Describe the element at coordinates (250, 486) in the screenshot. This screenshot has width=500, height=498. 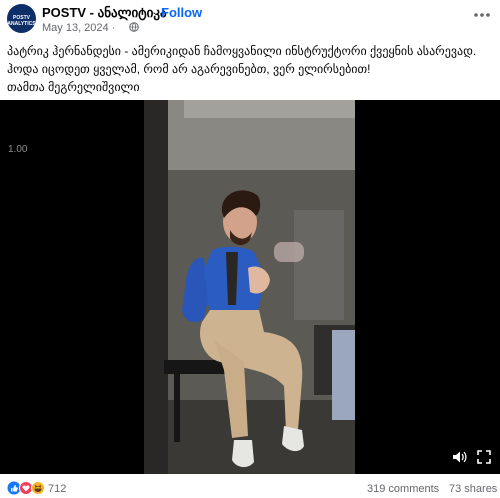
I see `post-footer: 712 319 comments 73 shares` at that location.